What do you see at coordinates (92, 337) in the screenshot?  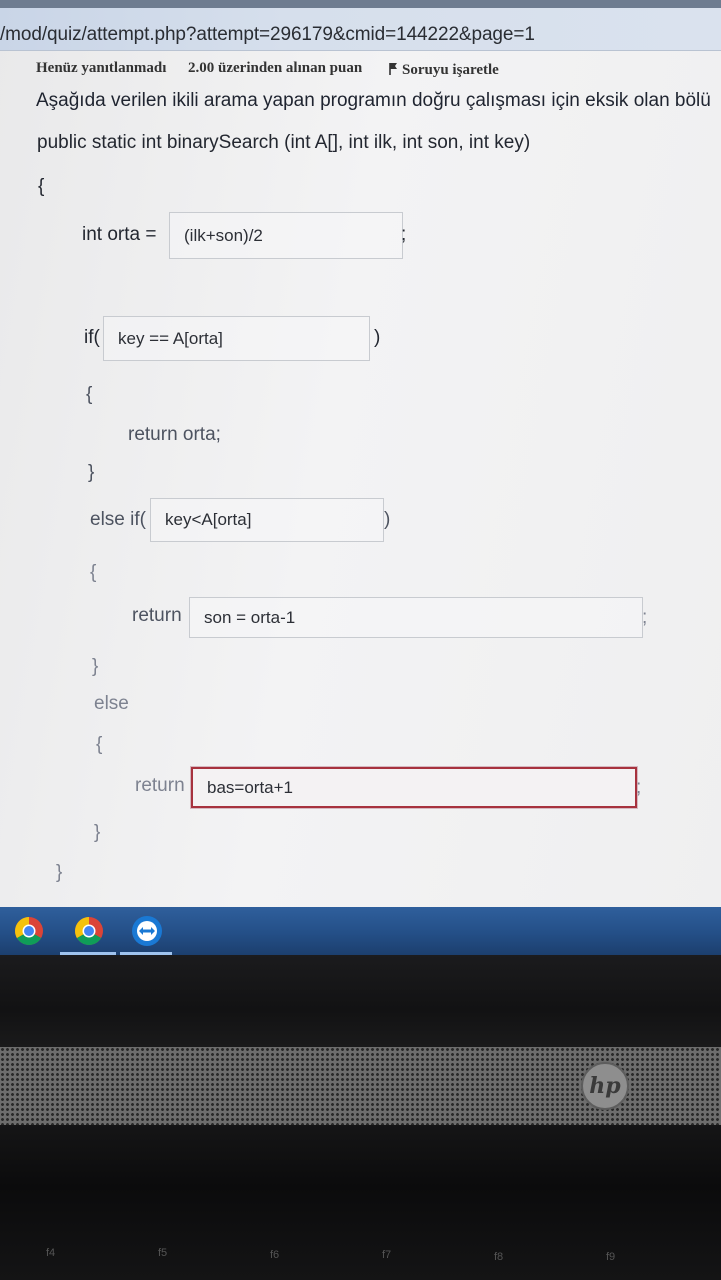 I see `if-label: if(` at bounding box center [92, 337].